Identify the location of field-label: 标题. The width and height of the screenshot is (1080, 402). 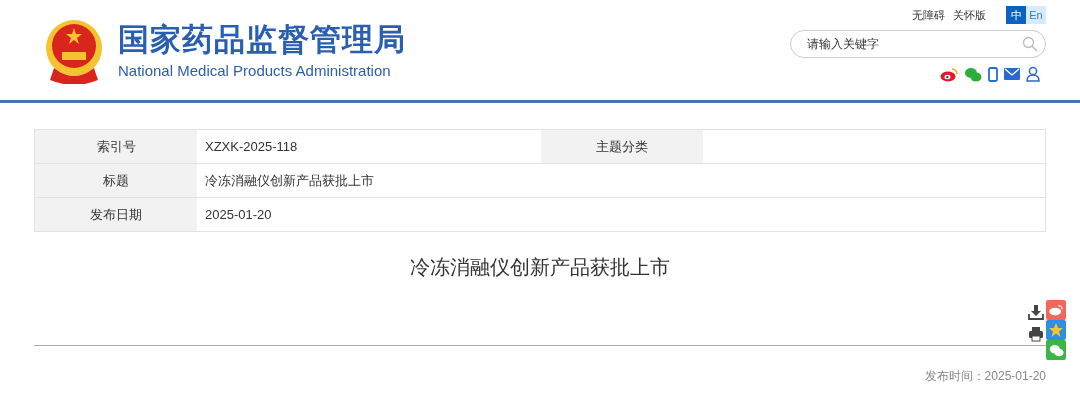
(116, 180).